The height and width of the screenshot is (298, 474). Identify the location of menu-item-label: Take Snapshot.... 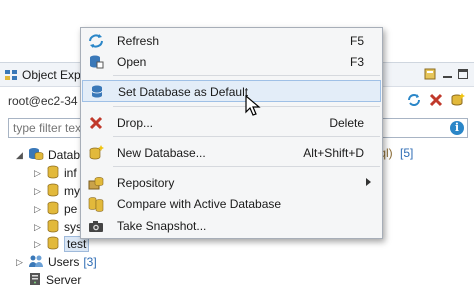
(162, 226).